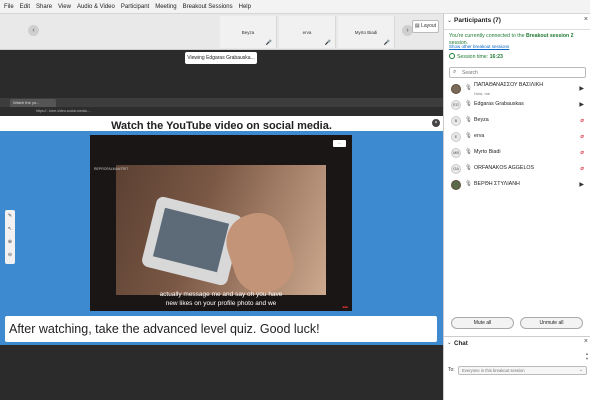 This screenshot has height=400, width=590. Describe the element at coordinates (245, 7) in the screenshot. I see `menu-help: Help` at that location.